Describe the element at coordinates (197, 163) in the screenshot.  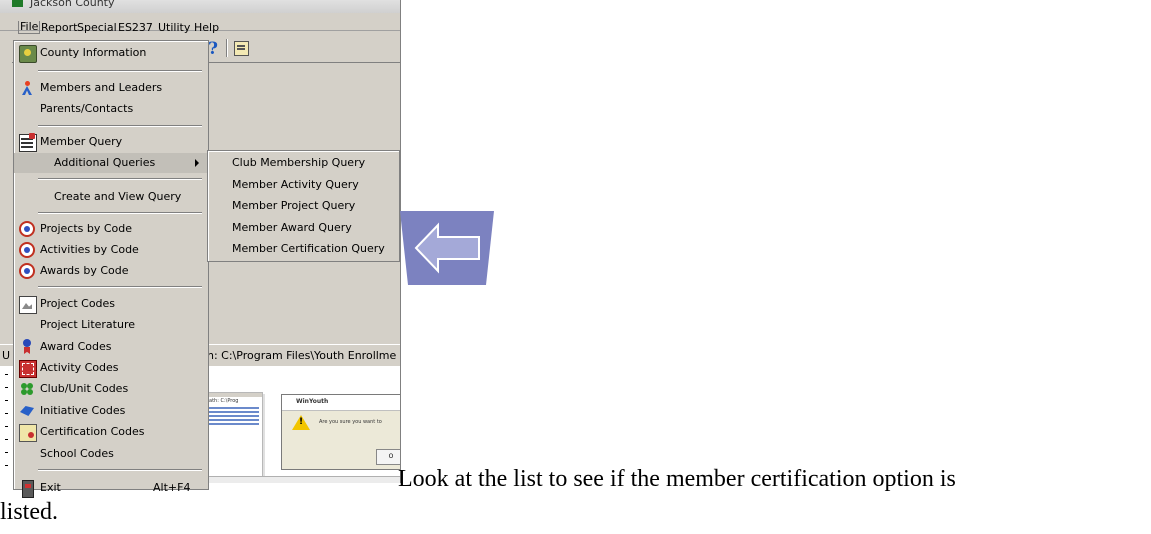
I see `submenu-arrow-icon` at that location.